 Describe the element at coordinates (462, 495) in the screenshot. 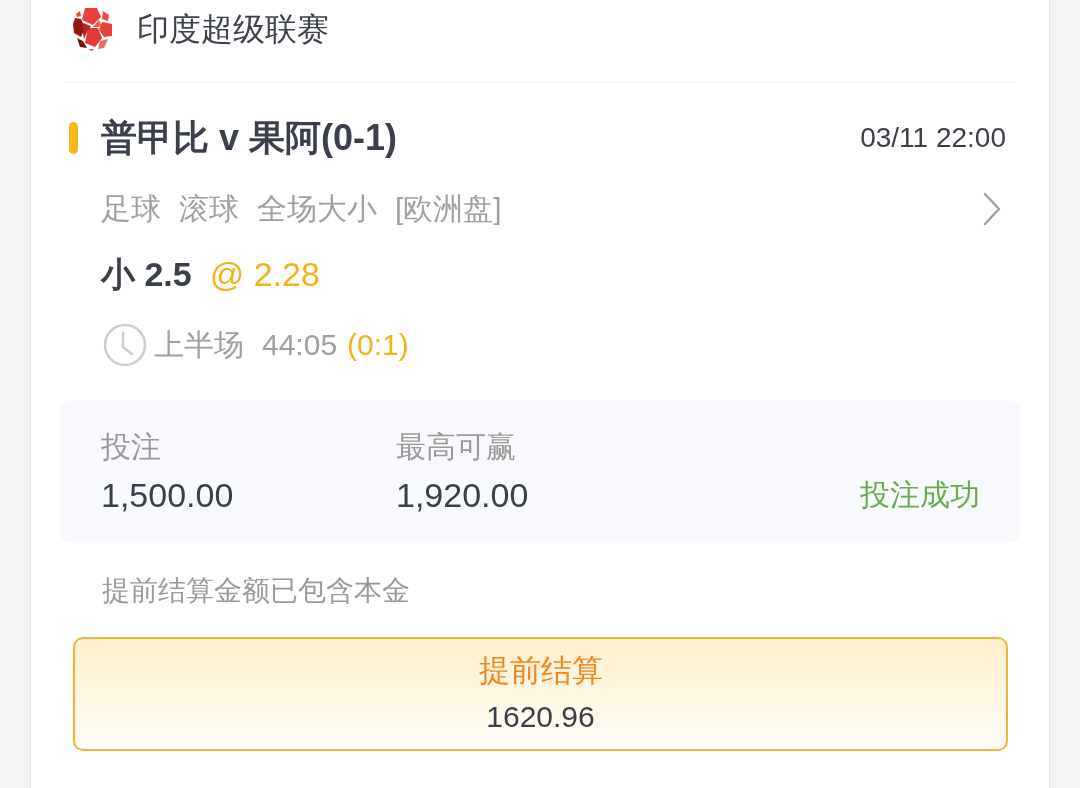

I see `field-value: 1,920.00` at that location.